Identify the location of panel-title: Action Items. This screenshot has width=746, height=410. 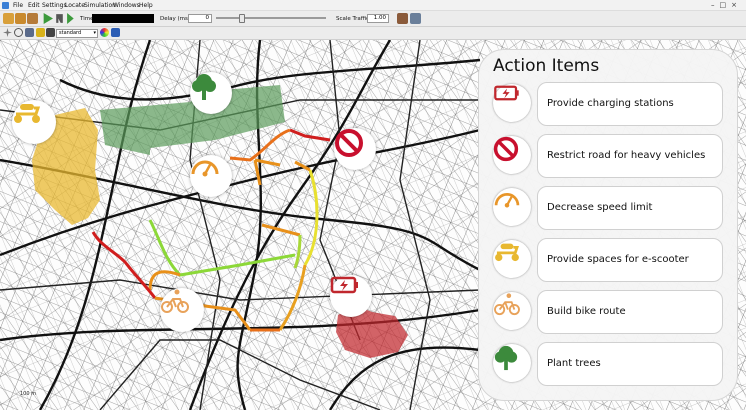
(546, 66).